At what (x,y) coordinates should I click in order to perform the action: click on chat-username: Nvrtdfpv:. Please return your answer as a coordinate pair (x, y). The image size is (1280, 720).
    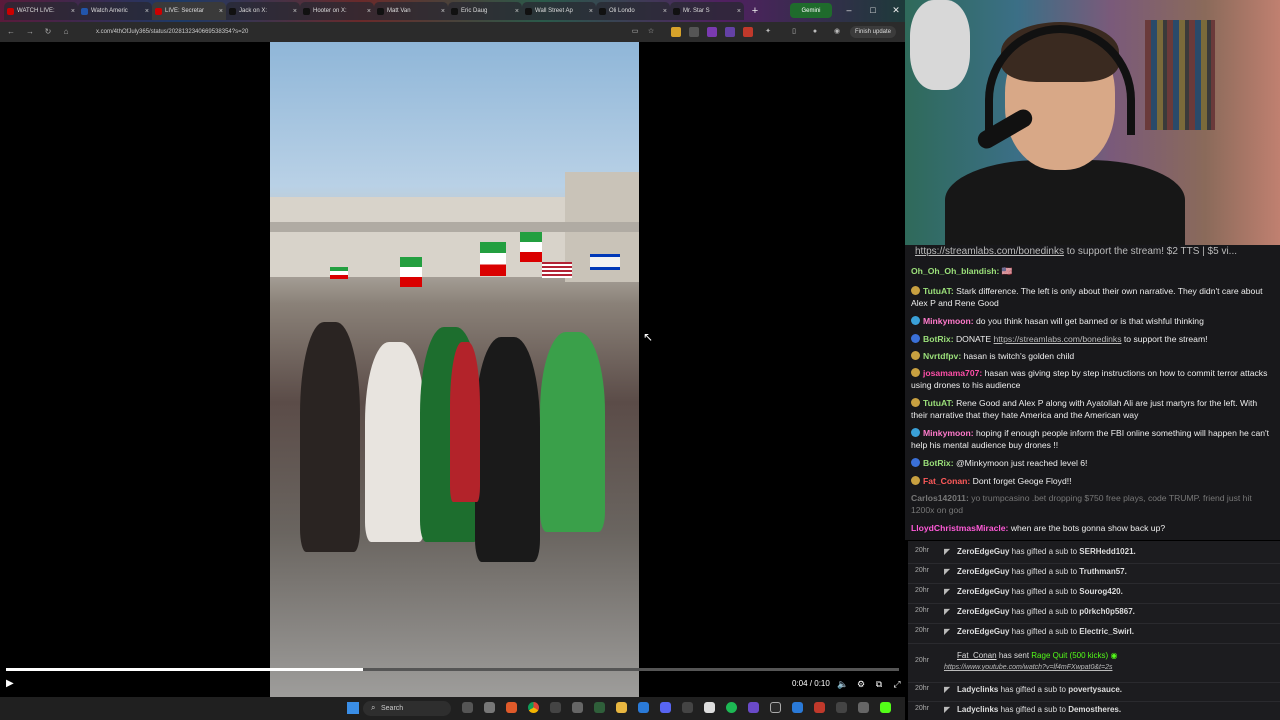
    Looking at the image, I should click on (942, 356).